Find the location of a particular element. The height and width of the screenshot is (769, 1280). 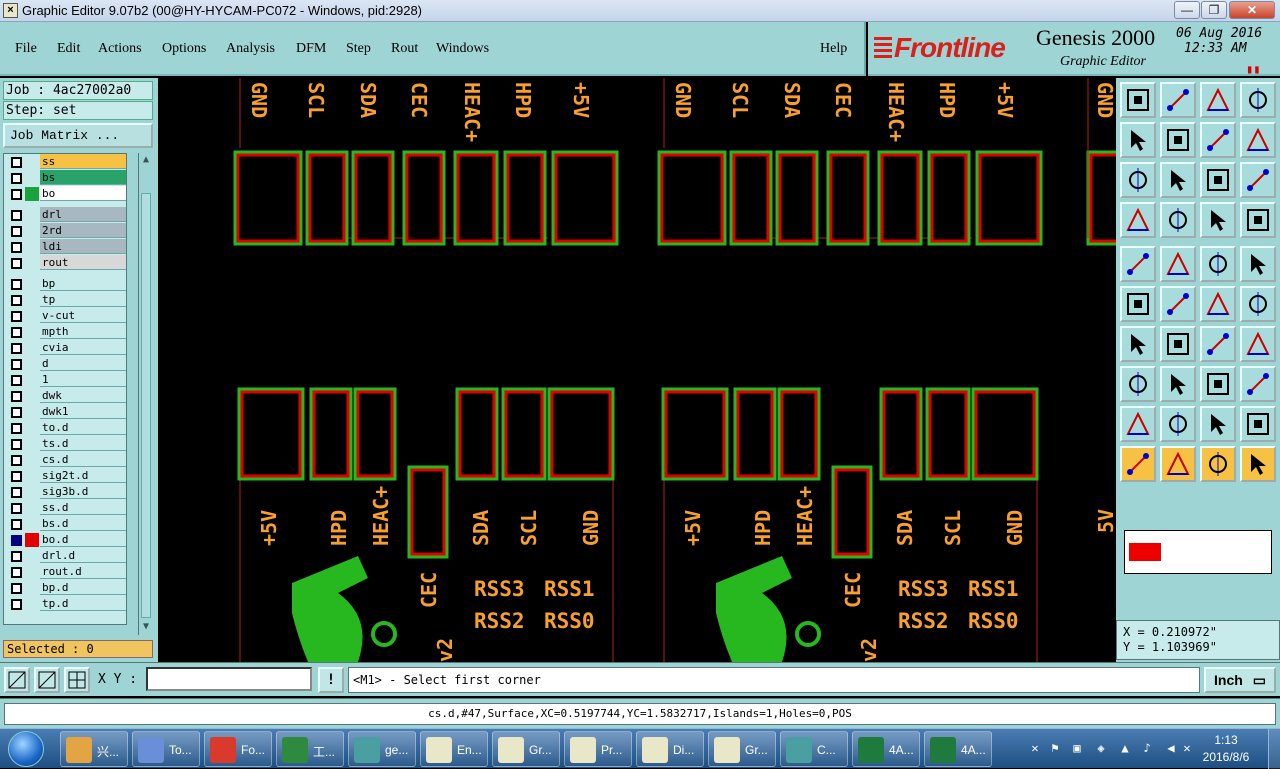

menu-edit: Edit is located at coordinates (68, 49).